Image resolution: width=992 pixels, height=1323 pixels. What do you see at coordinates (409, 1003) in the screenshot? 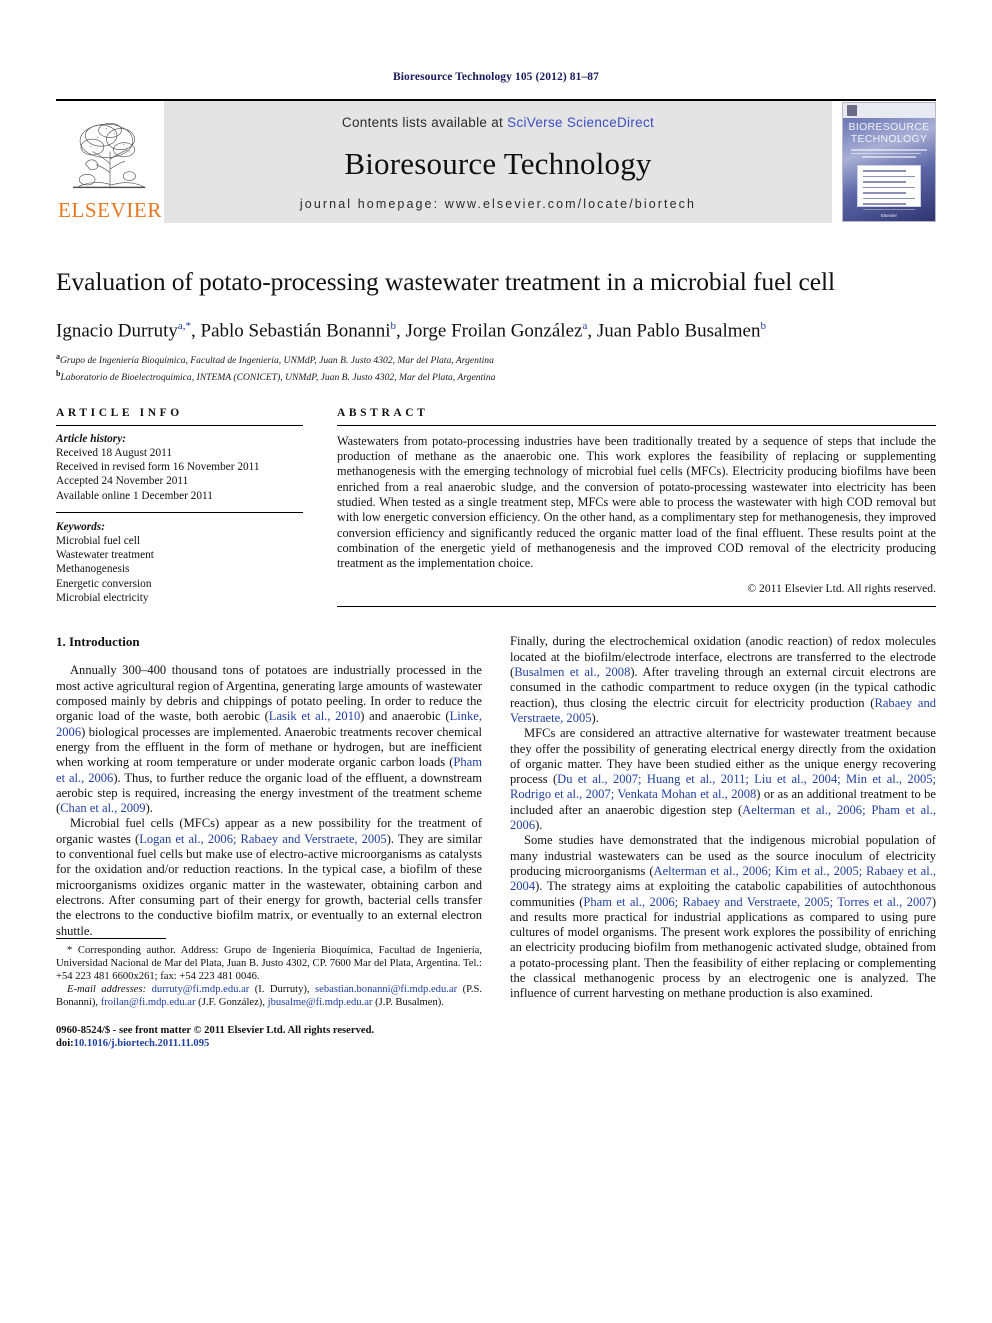
I see `email-owner: (J.P. Busalmen).` at bounding box center [409, 1003].